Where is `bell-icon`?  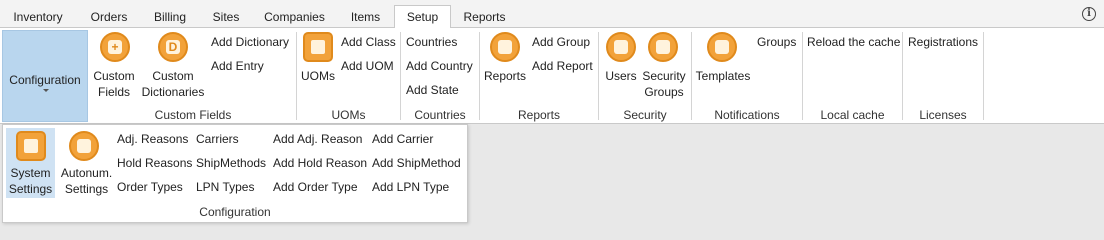
bell-icon is located at coordinates (722, 47).